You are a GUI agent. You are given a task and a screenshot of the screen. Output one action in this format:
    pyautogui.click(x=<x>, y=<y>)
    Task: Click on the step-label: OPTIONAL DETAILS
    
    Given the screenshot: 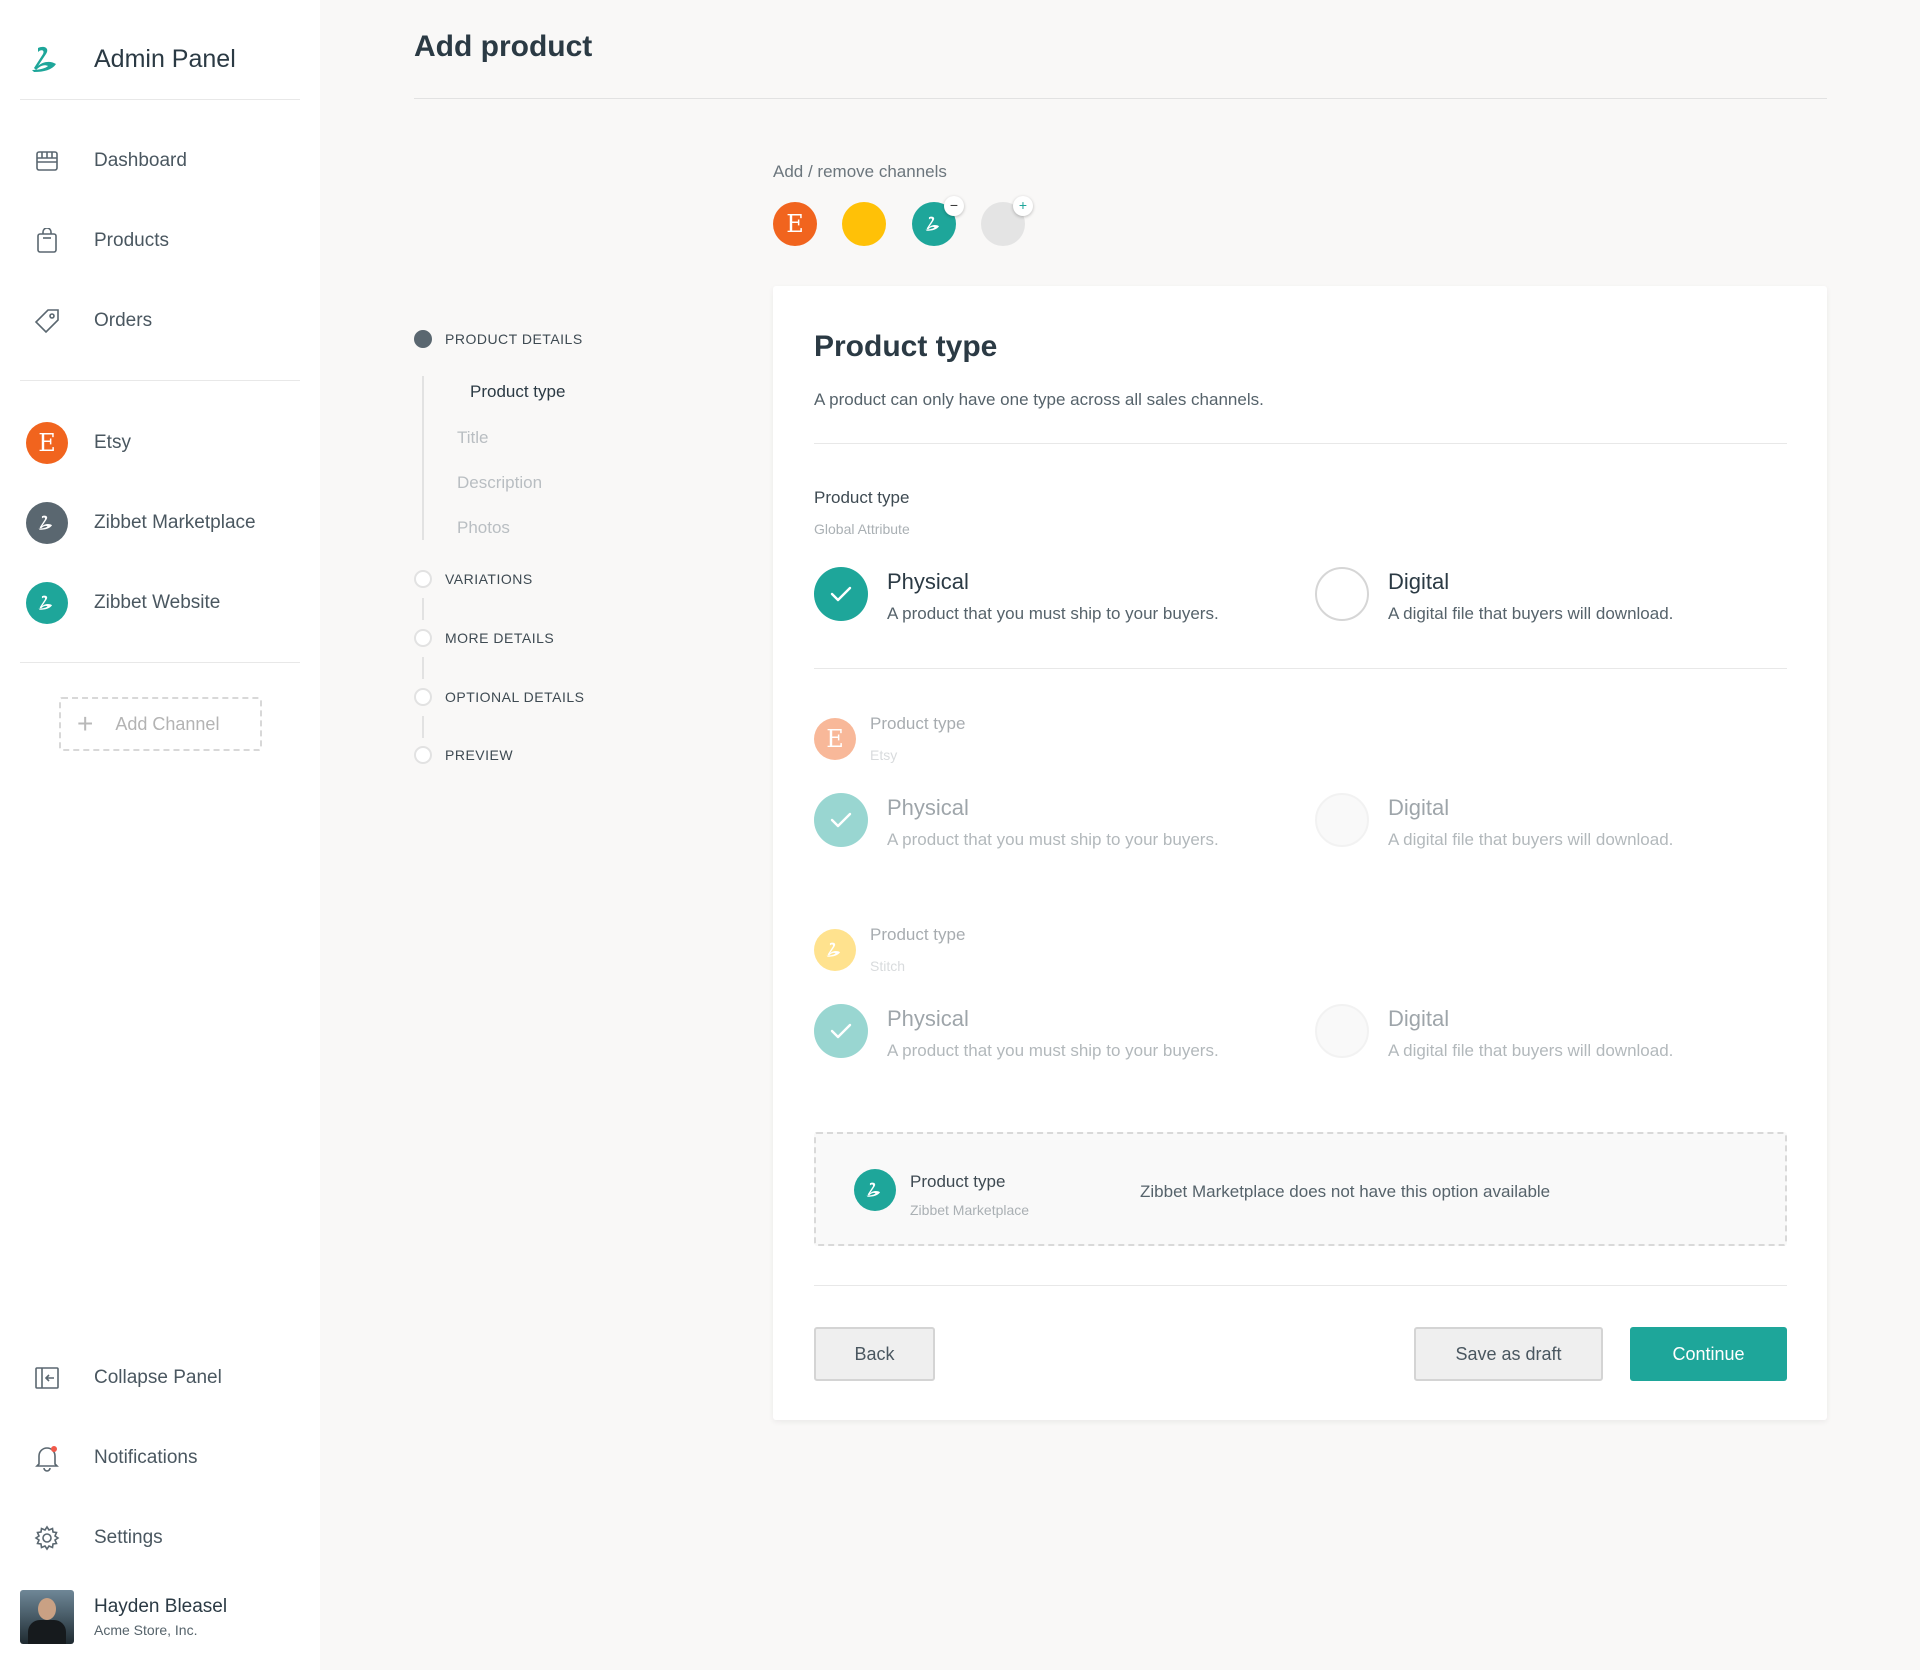 What is the action you would take?
    pyautogui.click(x=515, y=697)
    